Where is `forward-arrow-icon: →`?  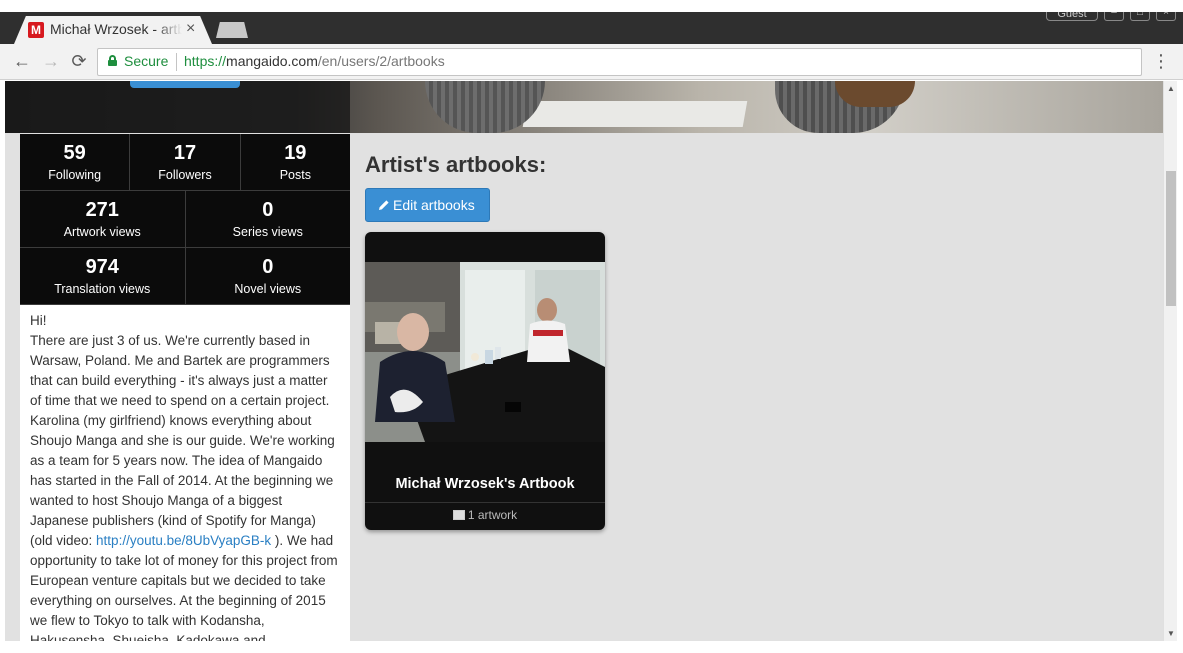 forward-arrow-icon: → is located at coordinates (51, 61).